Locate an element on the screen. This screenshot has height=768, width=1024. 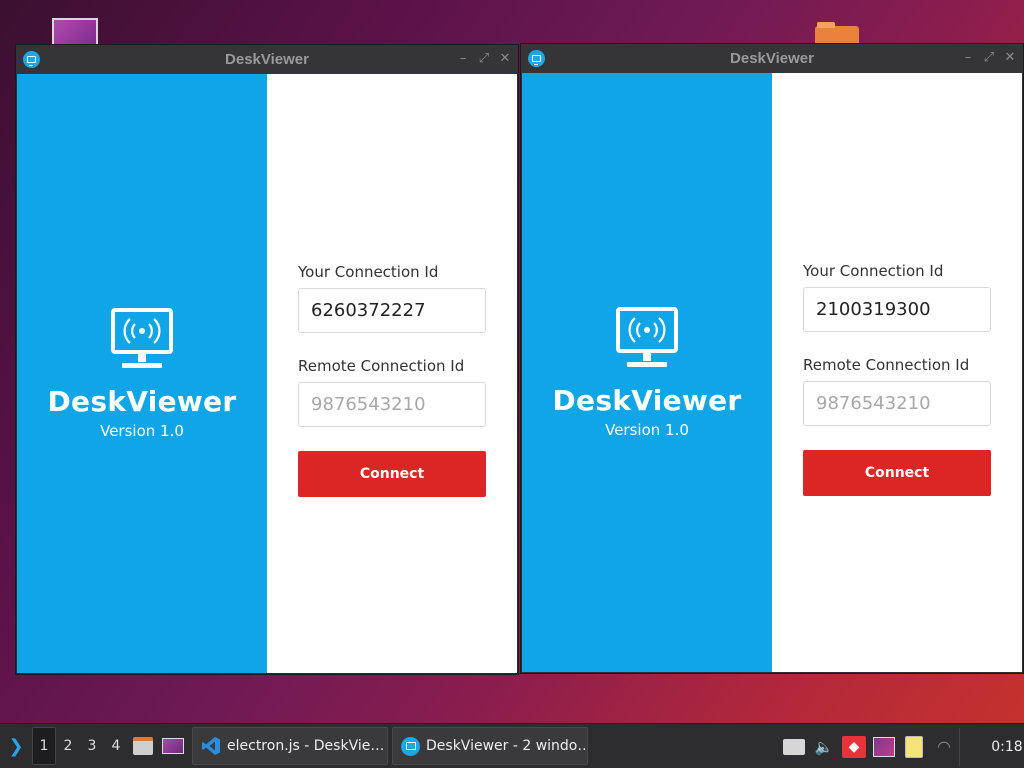
file-manager-icon is located at coordinates (143, 746).